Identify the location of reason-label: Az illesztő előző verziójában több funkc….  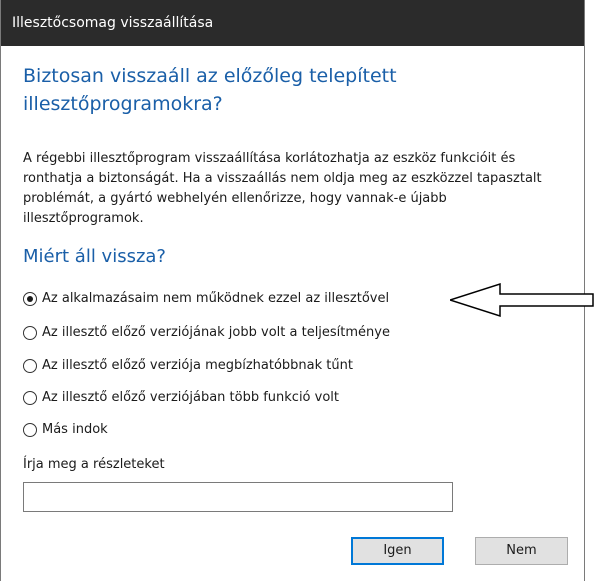
(191, 397).